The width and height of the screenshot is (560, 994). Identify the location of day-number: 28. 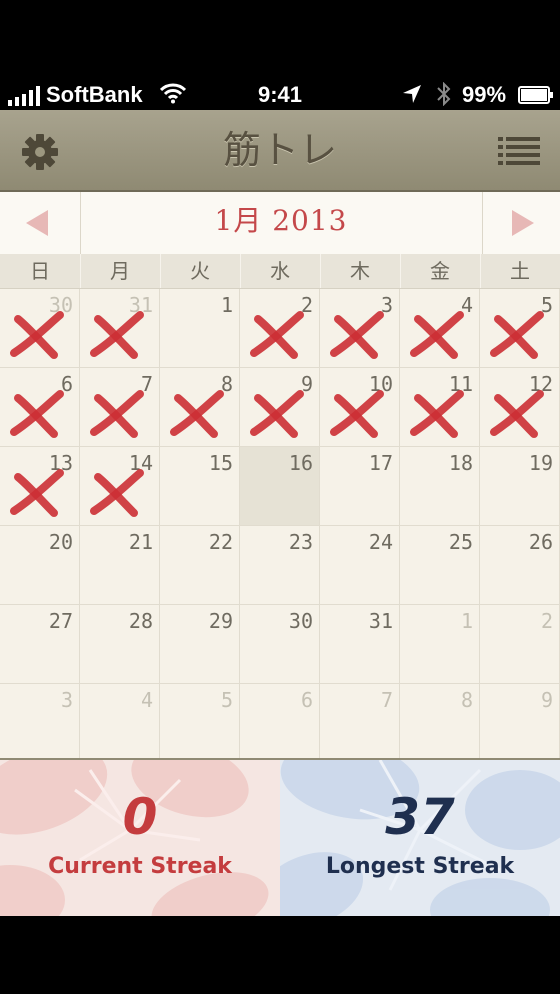
(140, 621).